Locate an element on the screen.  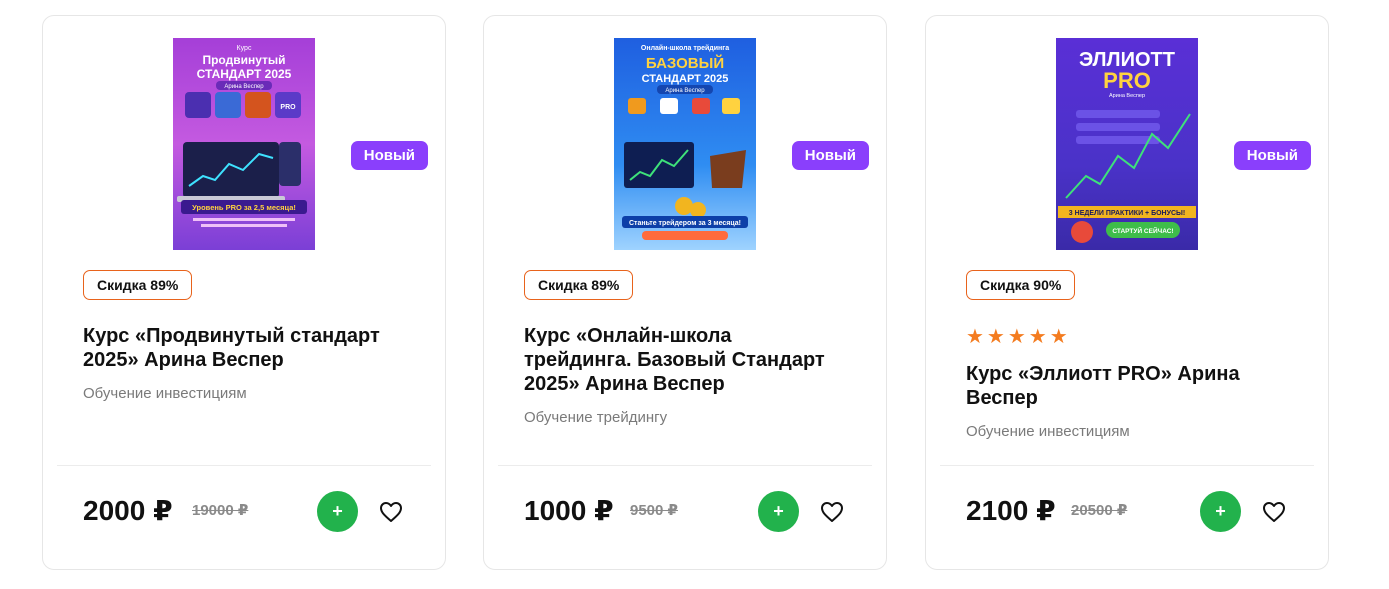
discount-badge: Скидка 90% is located at coordinates (1021, 285).